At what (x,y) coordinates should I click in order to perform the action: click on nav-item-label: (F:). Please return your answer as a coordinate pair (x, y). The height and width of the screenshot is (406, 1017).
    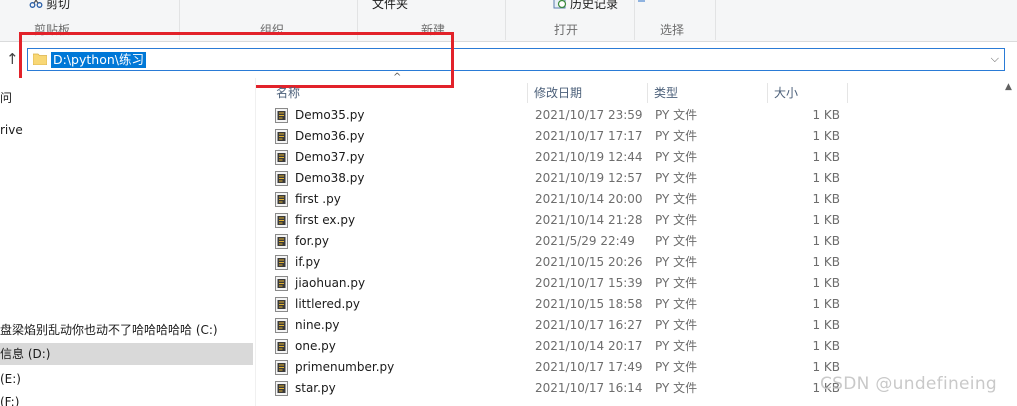
    Looking at the image, I should click on (10, 400).